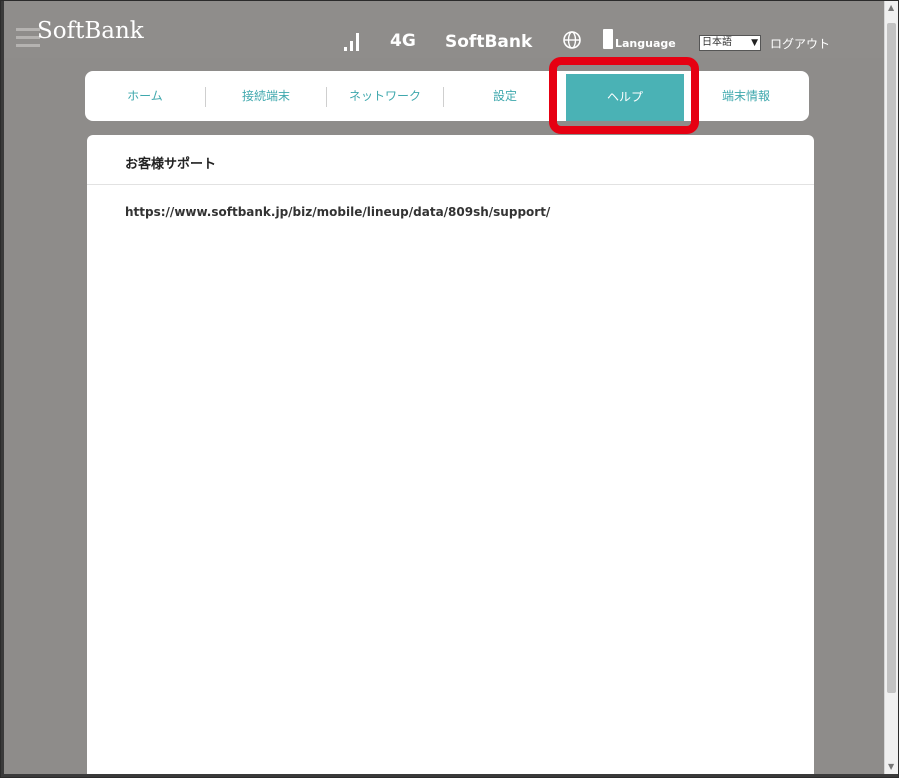 The image size is (899, 778). Describe the element at coordinates (891, 766) in the screenshot. I see `scroll-down-icon: ▼` at that location.